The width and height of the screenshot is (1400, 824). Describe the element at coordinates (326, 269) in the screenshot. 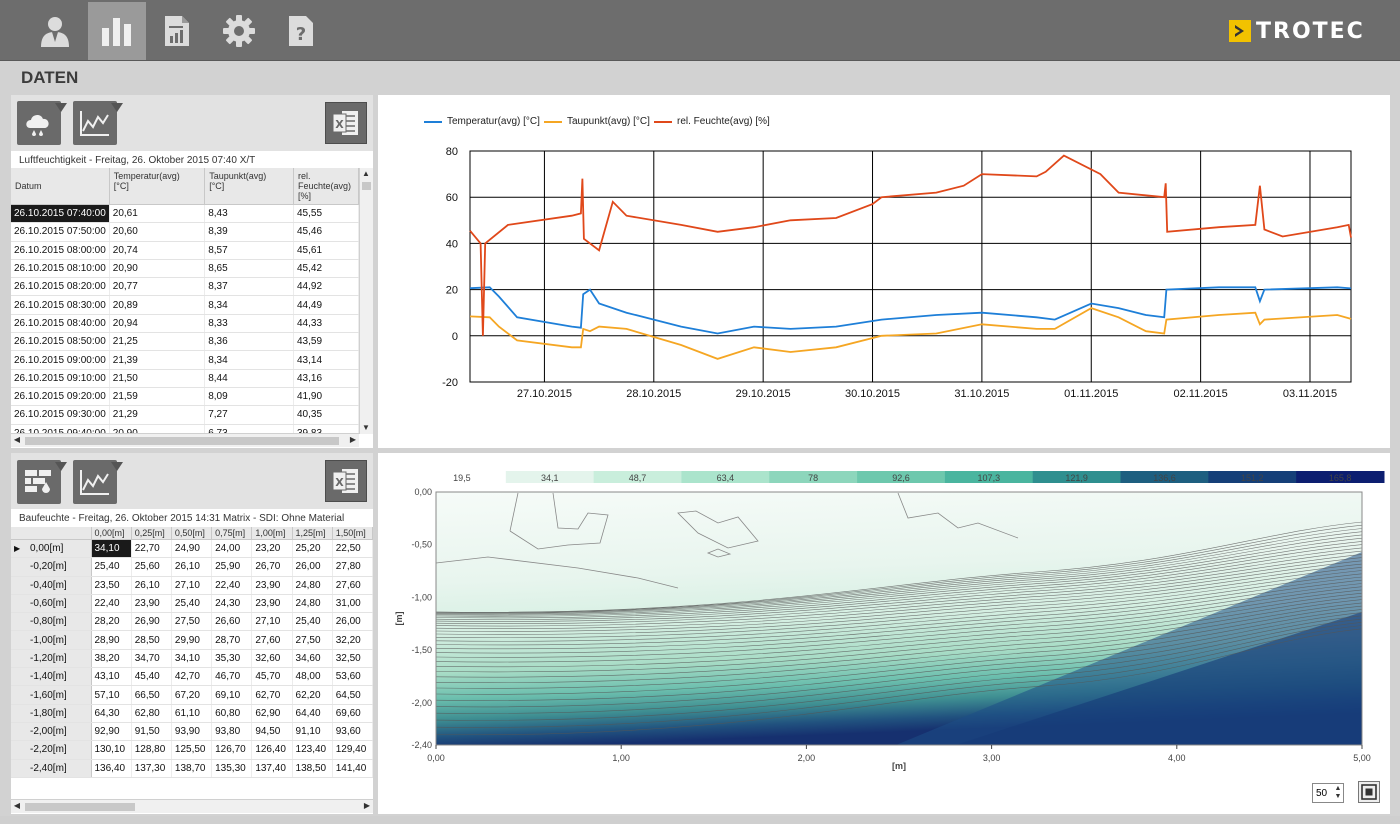

I see `table-cell: 45,42` at that location.